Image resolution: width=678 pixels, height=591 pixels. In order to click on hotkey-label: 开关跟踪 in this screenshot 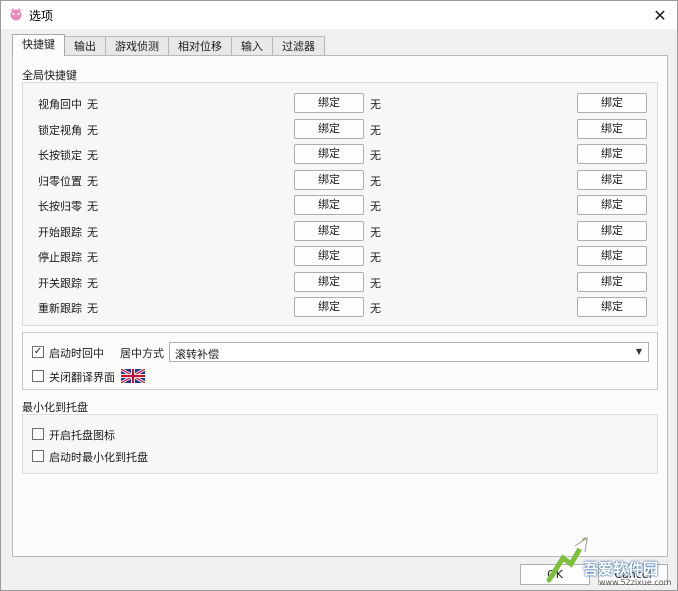, I will do `click(60, 283)`.